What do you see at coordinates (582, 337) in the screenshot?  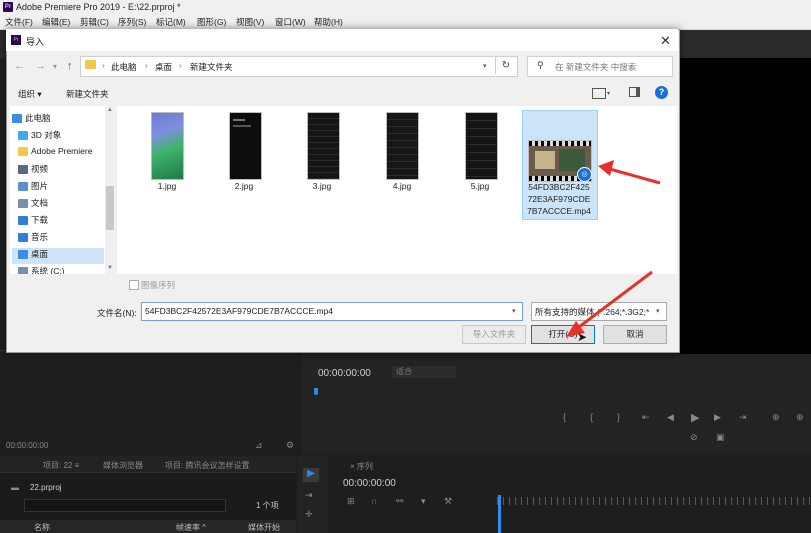 I see `mouse-cursor-icon: ➤` at bounding box center [582, 337].